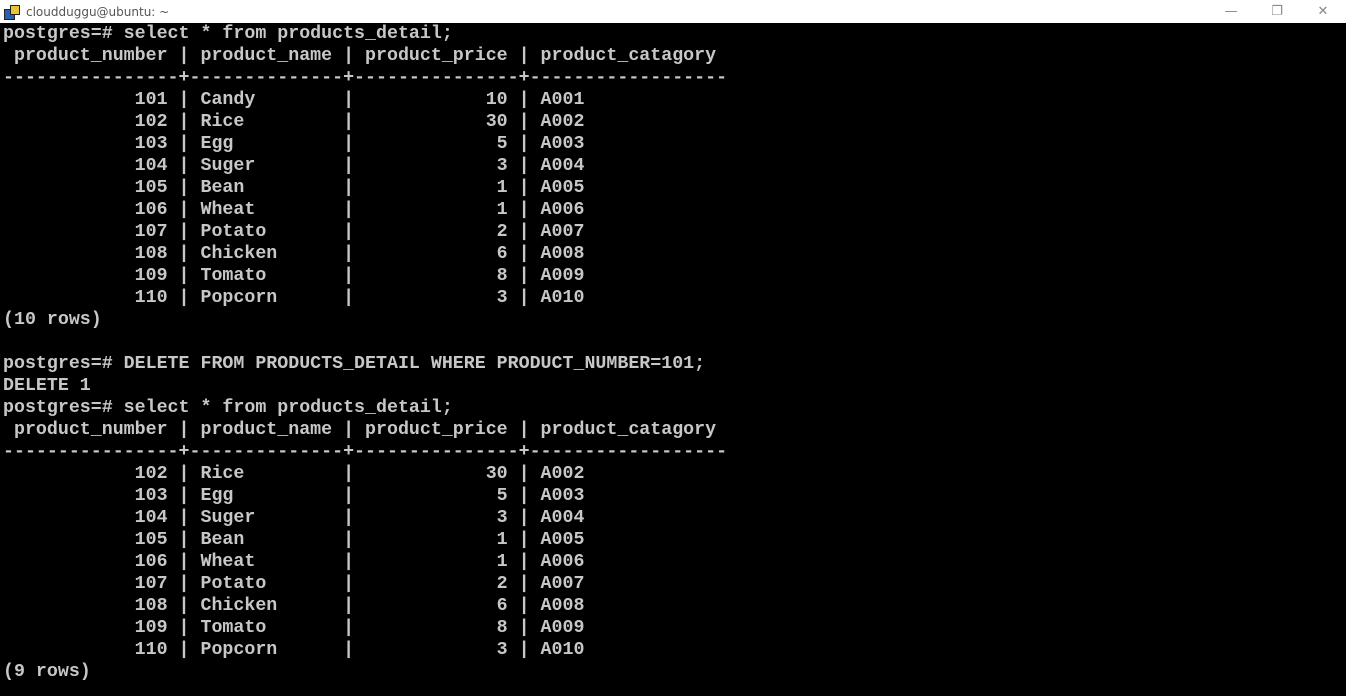 Image resolution: width=1346 pixels, height=696 pixels. I want to click on restore-button: ❐, so click(1277, 11).